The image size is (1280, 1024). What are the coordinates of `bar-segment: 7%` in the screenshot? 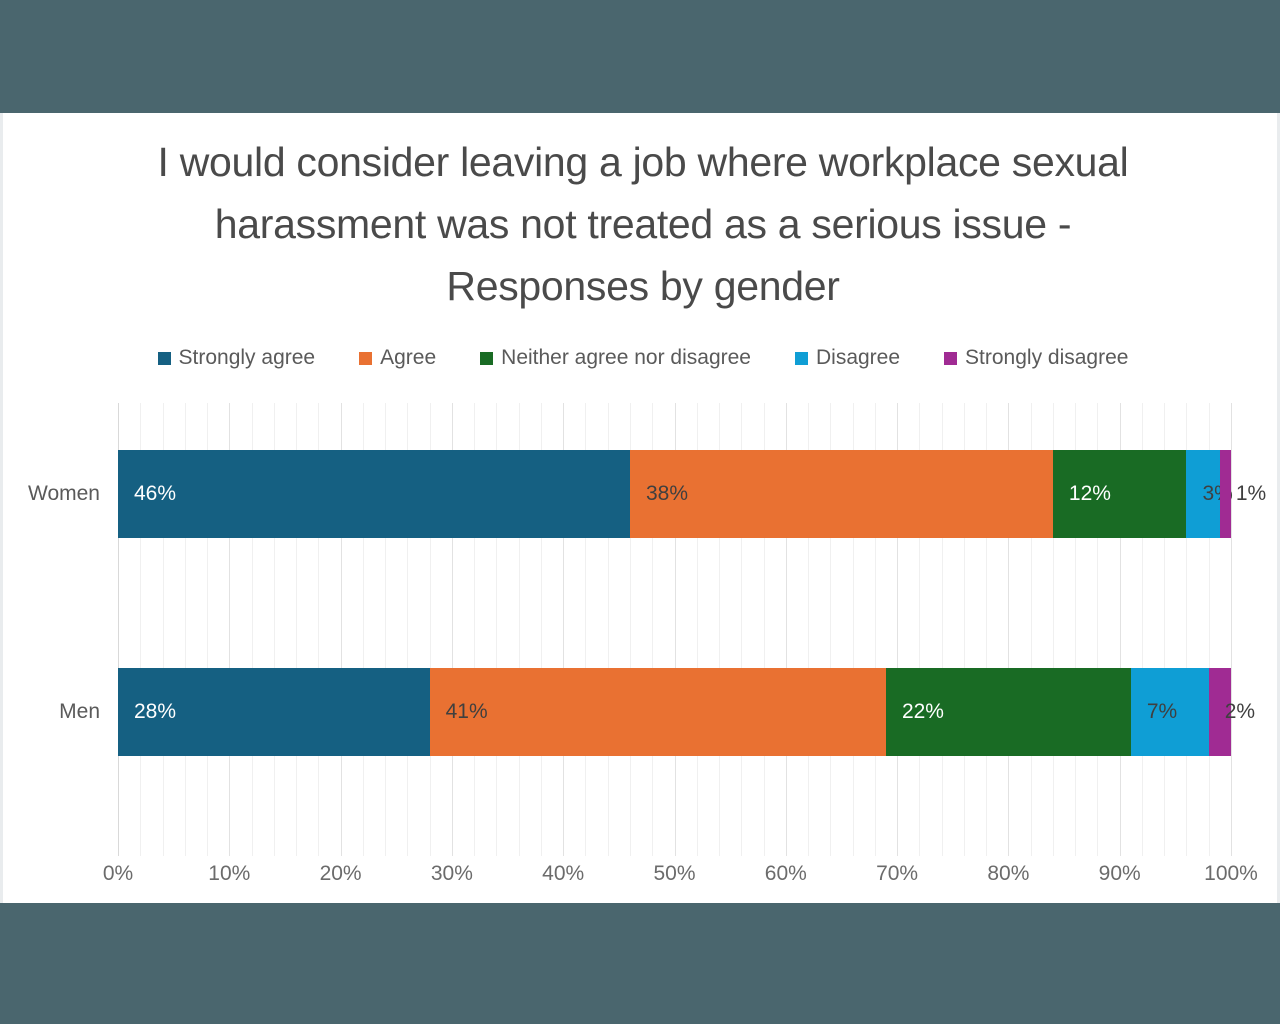 It's located at (1169, 712).